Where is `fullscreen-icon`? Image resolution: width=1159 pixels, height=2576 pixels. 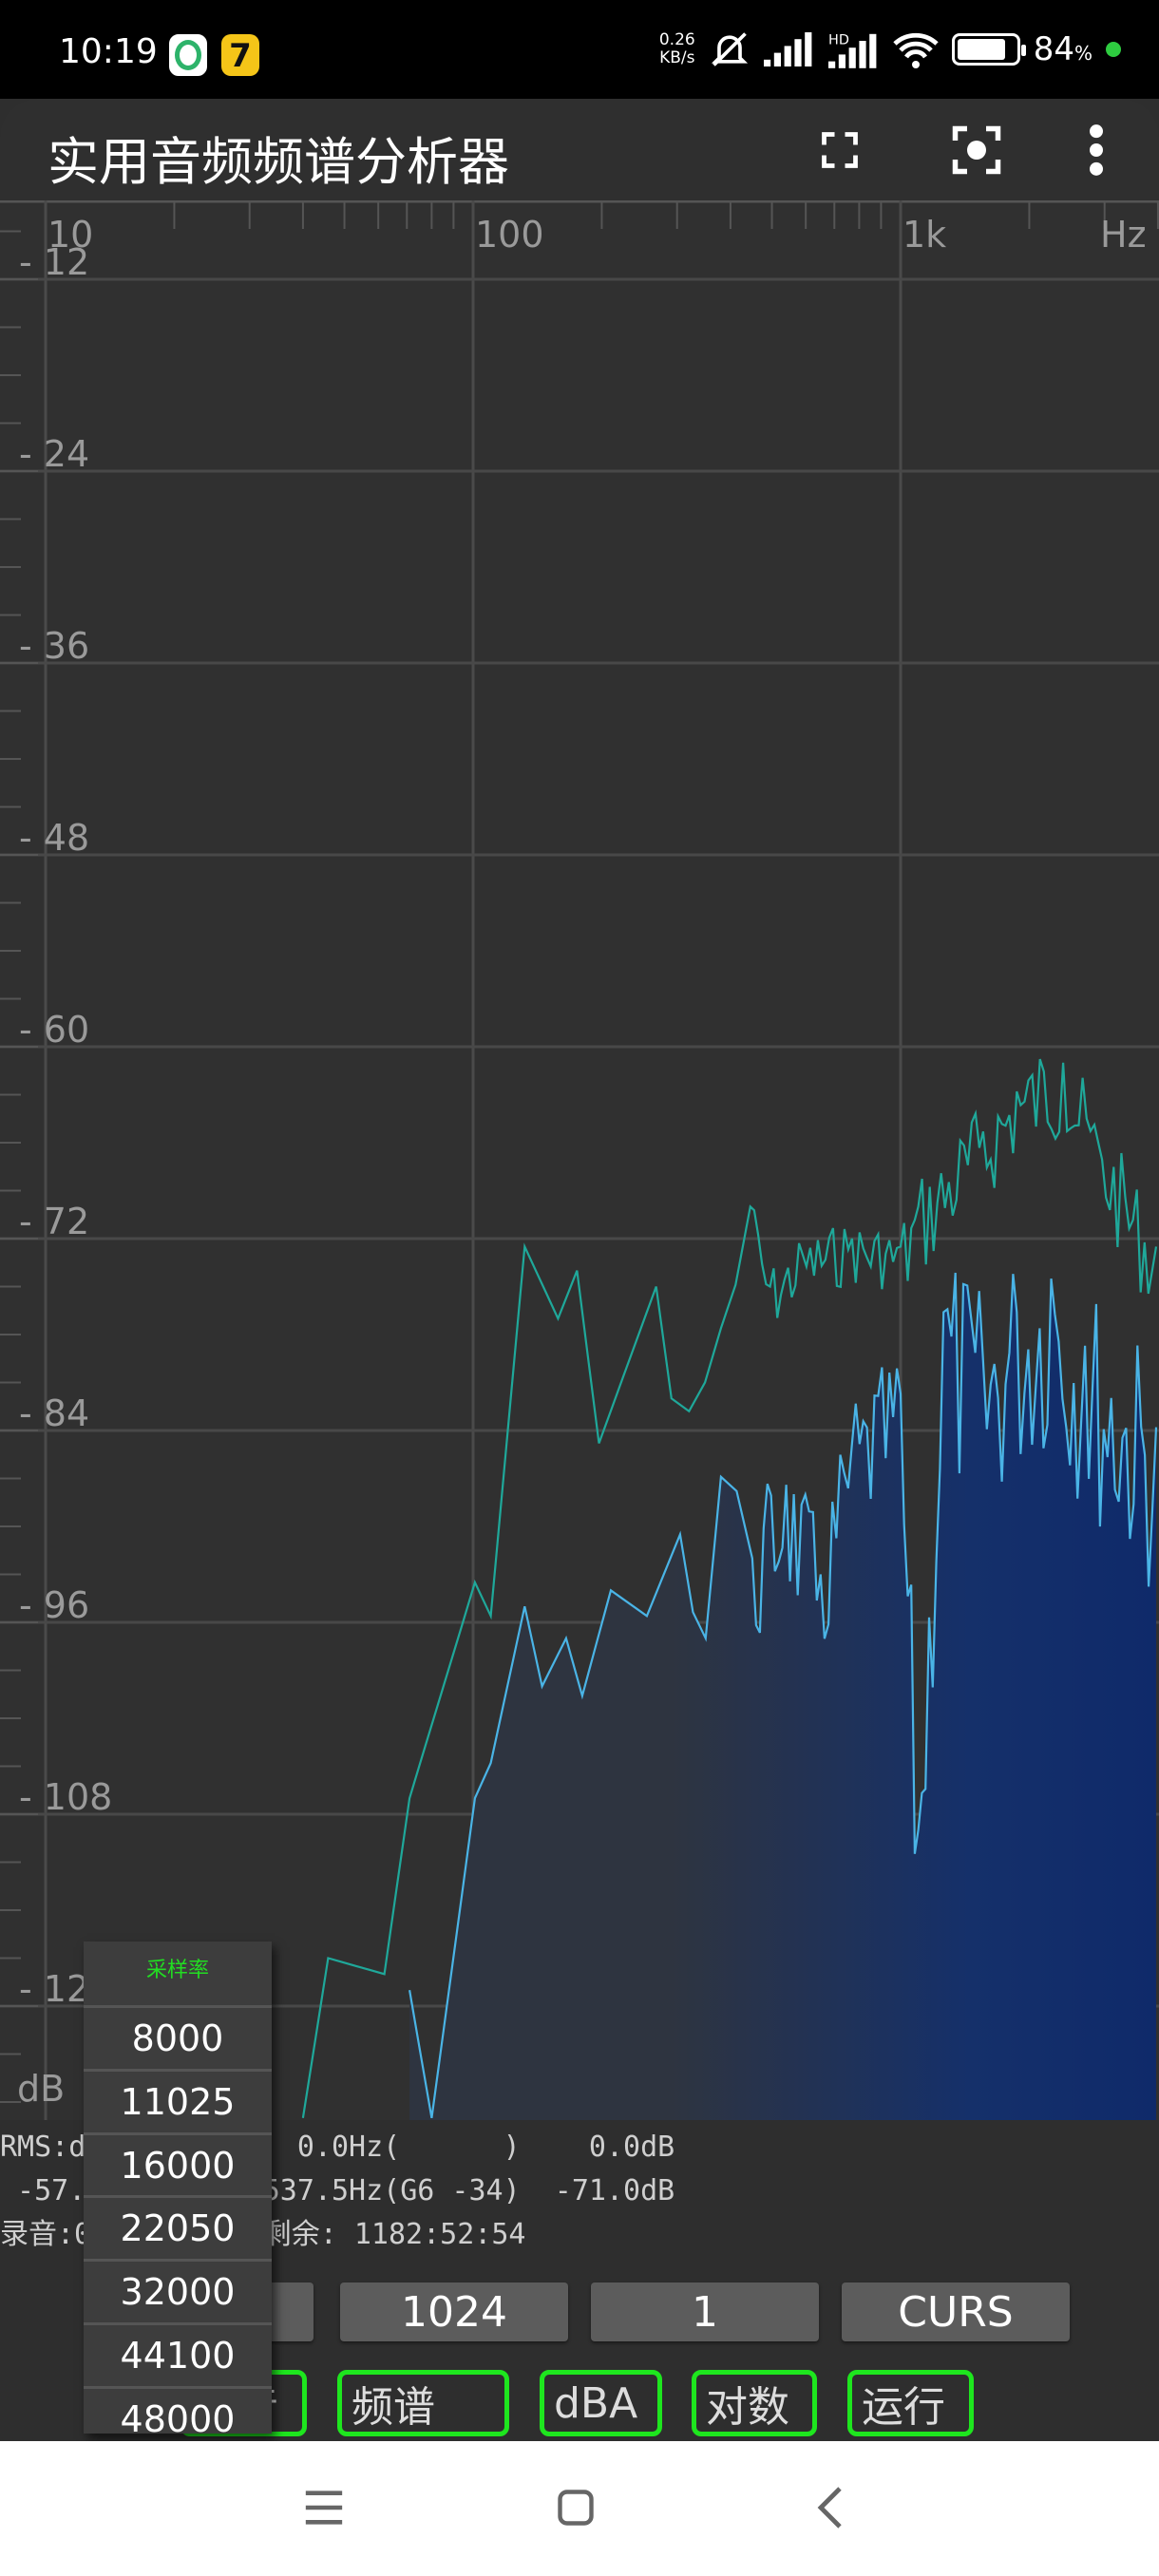 fullscreen-icon is located at coordinates (840, 150).